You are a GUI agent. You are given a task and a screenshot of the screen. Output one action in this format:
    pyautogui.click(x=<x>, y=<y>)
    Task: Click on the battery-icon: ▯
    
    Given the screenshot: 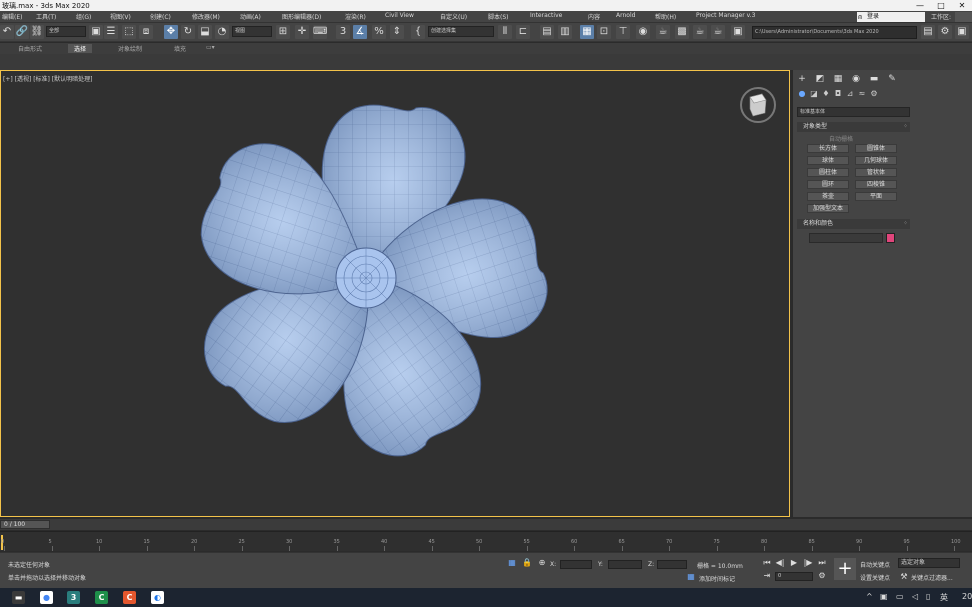 What is the action you would take?
    pyautogui.click(x=928, y=596)
    